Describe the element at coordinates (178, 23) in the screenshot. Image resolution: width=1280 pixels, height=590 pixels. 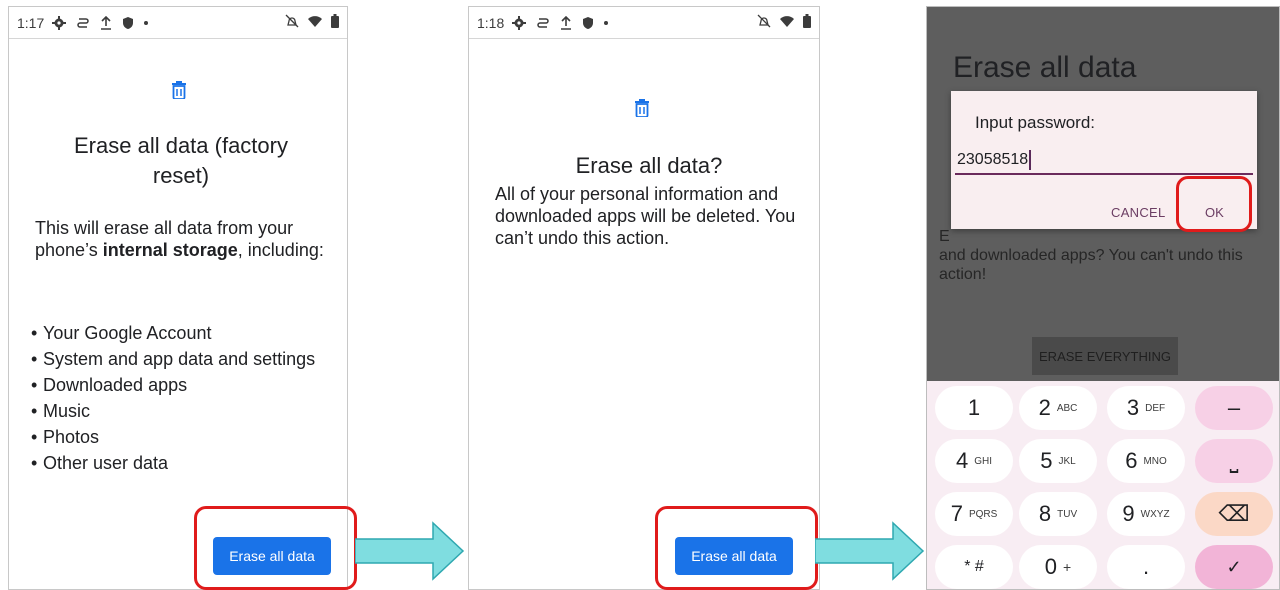
I see `status-bar: 1:17` at that location.